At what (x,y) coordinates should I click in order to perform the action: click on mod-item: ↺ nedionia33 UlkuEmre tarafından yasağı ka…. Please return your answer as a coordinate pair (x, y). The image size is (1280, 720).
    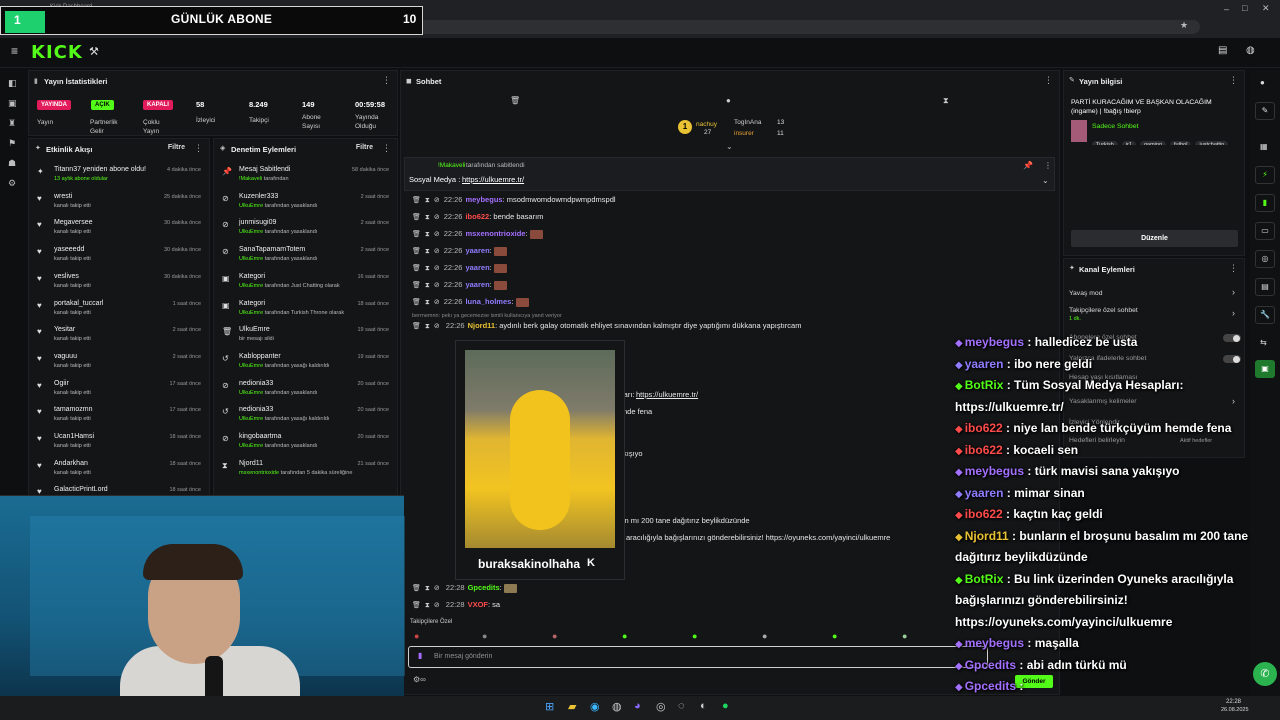
    Looking at the image, I should click on (305, 414).